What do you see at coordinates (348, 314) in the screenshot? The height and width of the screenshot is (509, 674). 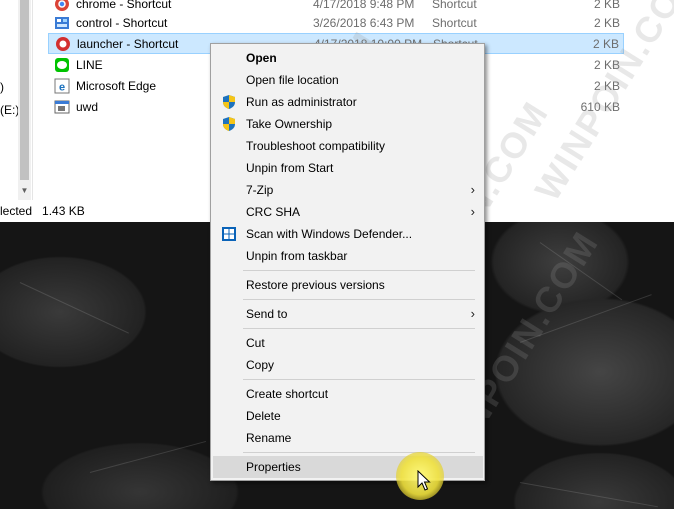 I see `menu-item-send-to: Send to ›` at bounding box center [348, 314].